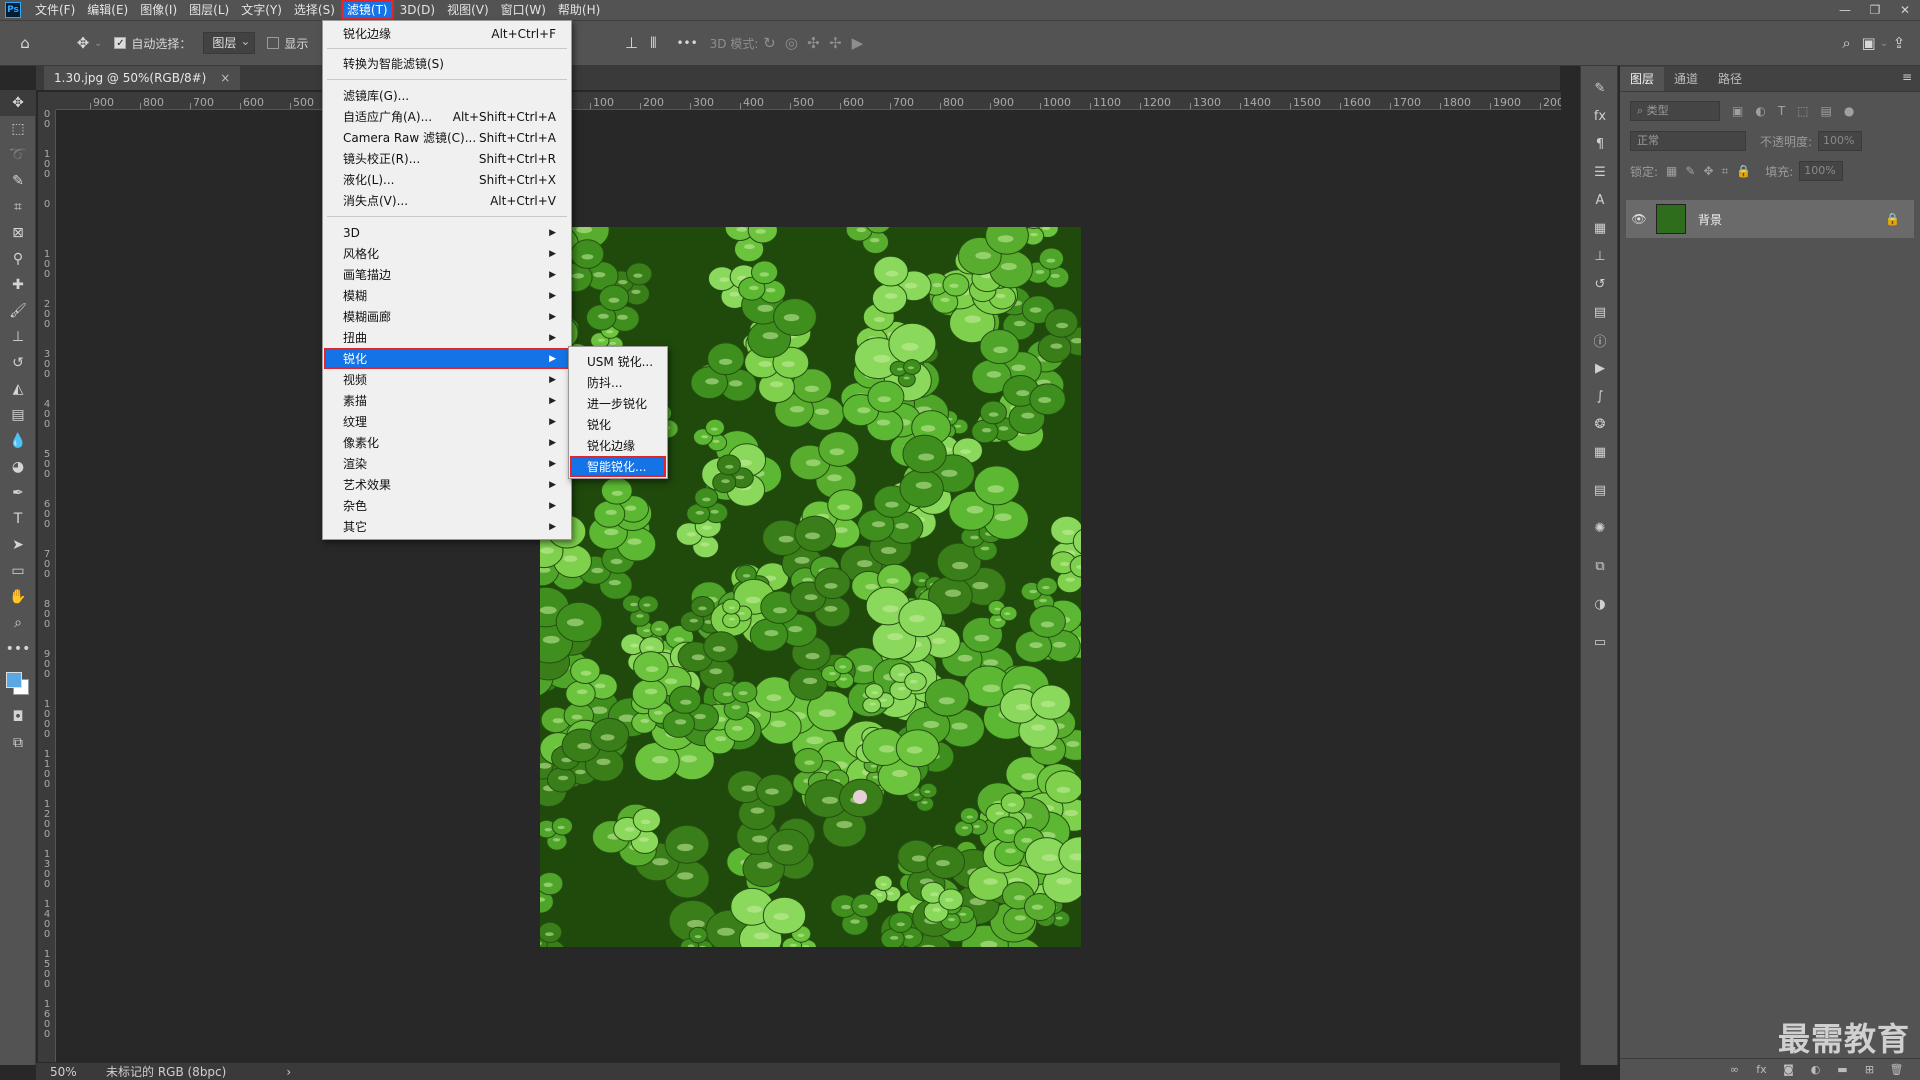 This screenshot has width=1920, height=1080. What do you see at coordinates (447, 232) in the screenshot?
I see `menu-item-3d: 3D ▶` at bounding box center [447, 232].